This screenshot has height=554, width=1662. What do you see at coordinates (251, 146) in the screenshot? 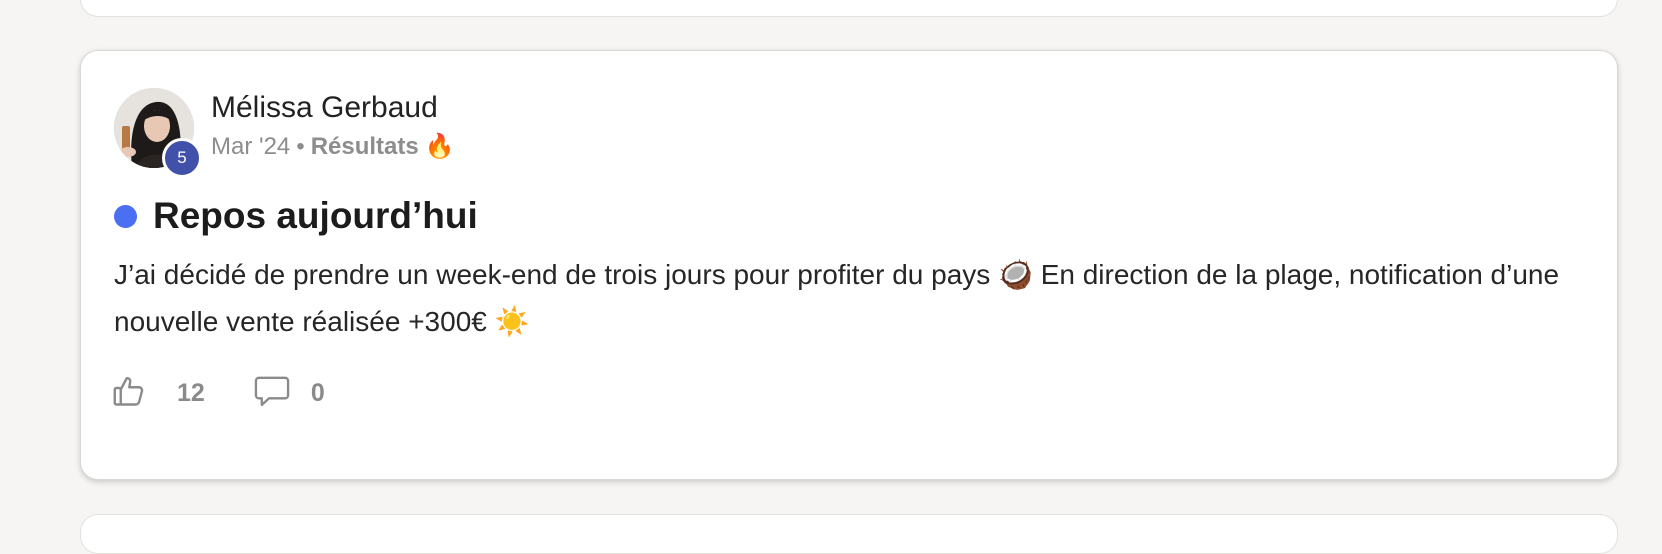
I see `post-date: Mar '24` at bounding box center [251, 146].